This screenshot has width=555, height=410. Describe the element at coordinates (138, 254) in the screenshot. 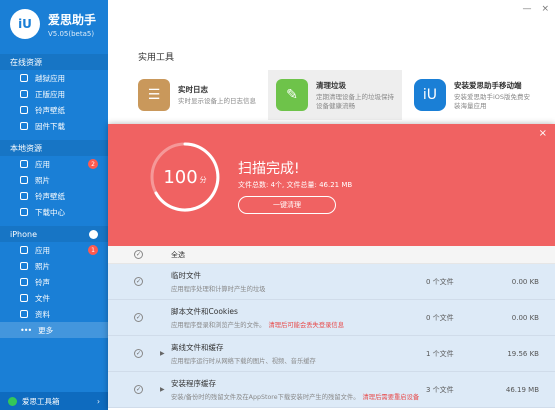

I see `select-all-checkbox: ✓` at that location.